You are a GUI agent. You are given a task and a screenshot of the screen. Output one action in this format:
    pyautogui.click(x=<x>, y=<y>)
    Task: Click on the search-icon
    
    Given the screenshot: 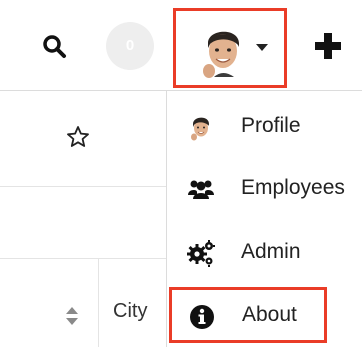 What is the action you would take?
    pyautogui.click(x=54, y=46)
    